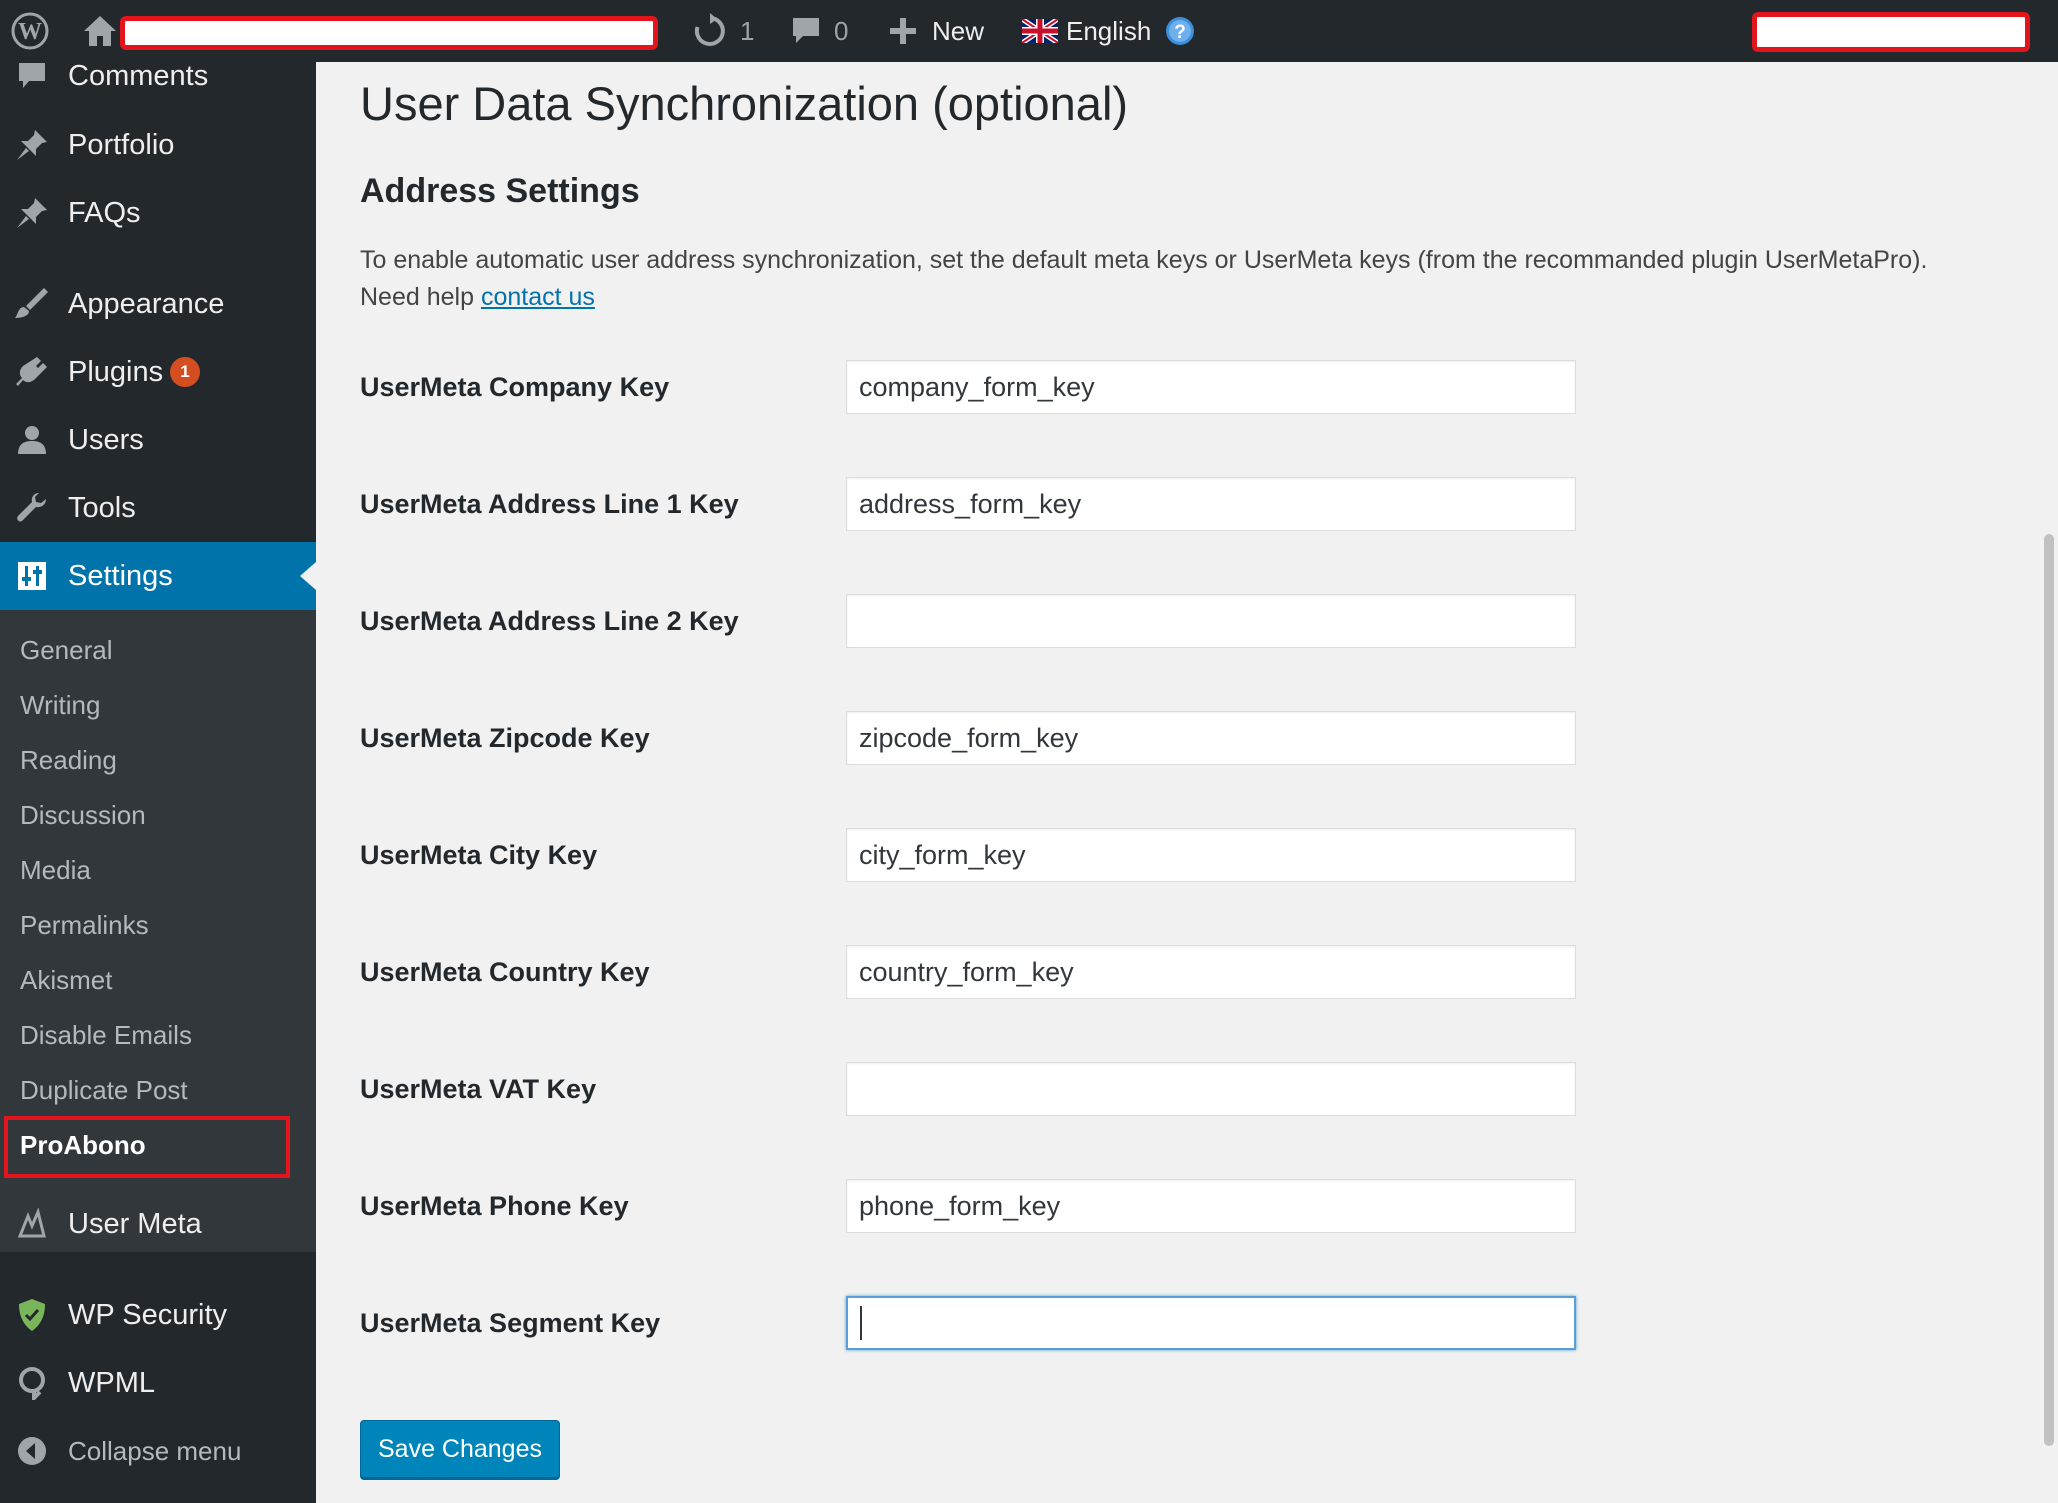 This screenshot has width=2058, height=1503. Describe the element at coordinates (32, 1451) in the screenshot. I see `collapse-icon` at that location.